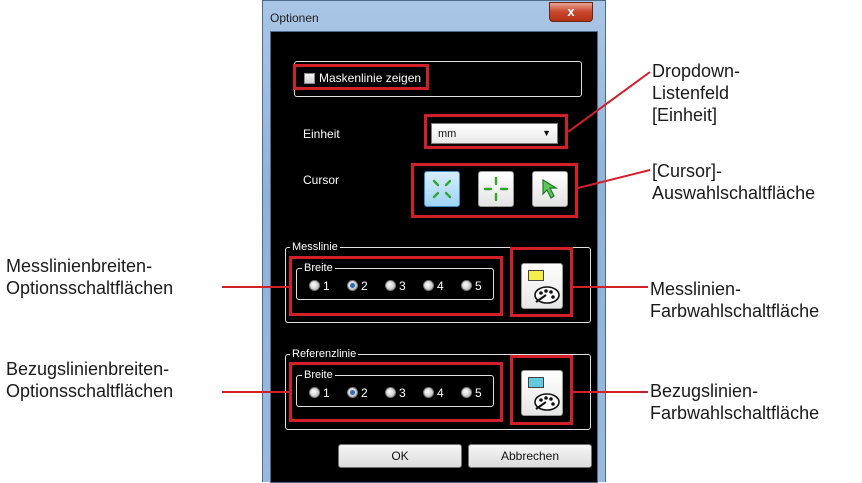 Image resolution: width=862 pixels, height=483 pixels. Describe the element at coordinates (321, 180) in the screenshot. I see `cursor-label: Cursor` at that location.